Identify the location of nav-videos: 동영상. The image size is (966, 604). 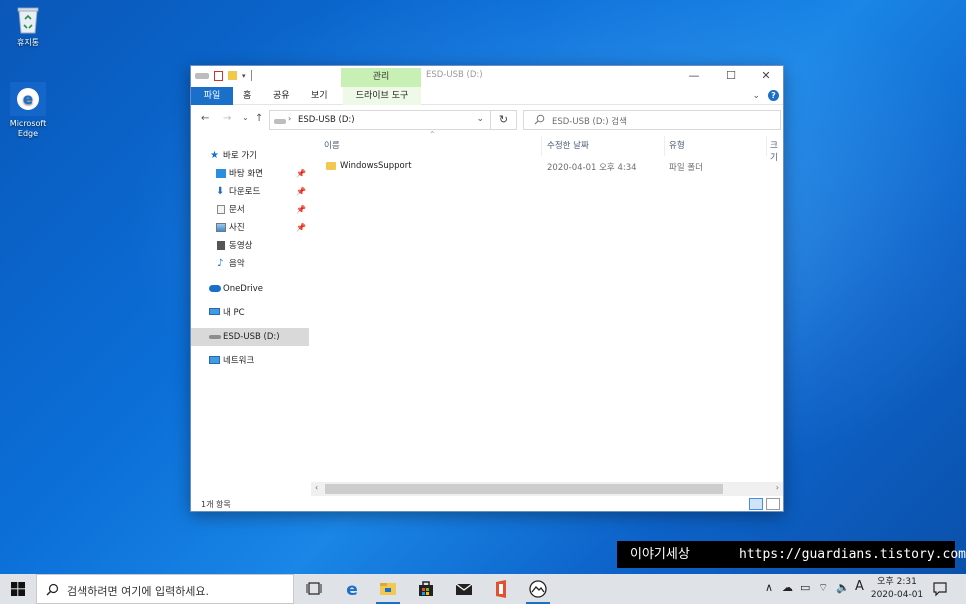
(250, 246).